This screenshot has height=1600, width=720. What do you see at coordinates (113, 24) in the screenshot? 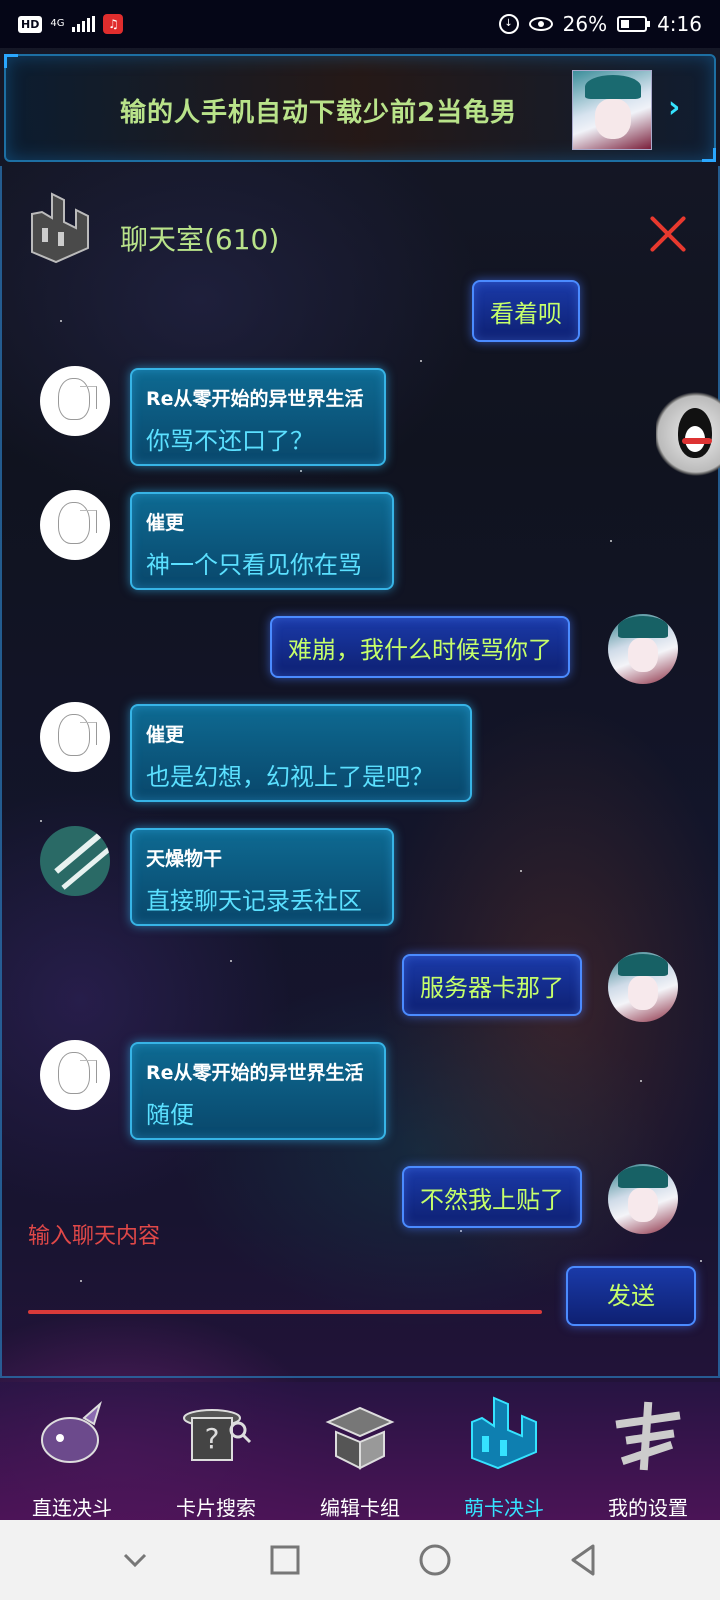
I see `netease-music-icon: ♫` at bounding box center [113, 24].